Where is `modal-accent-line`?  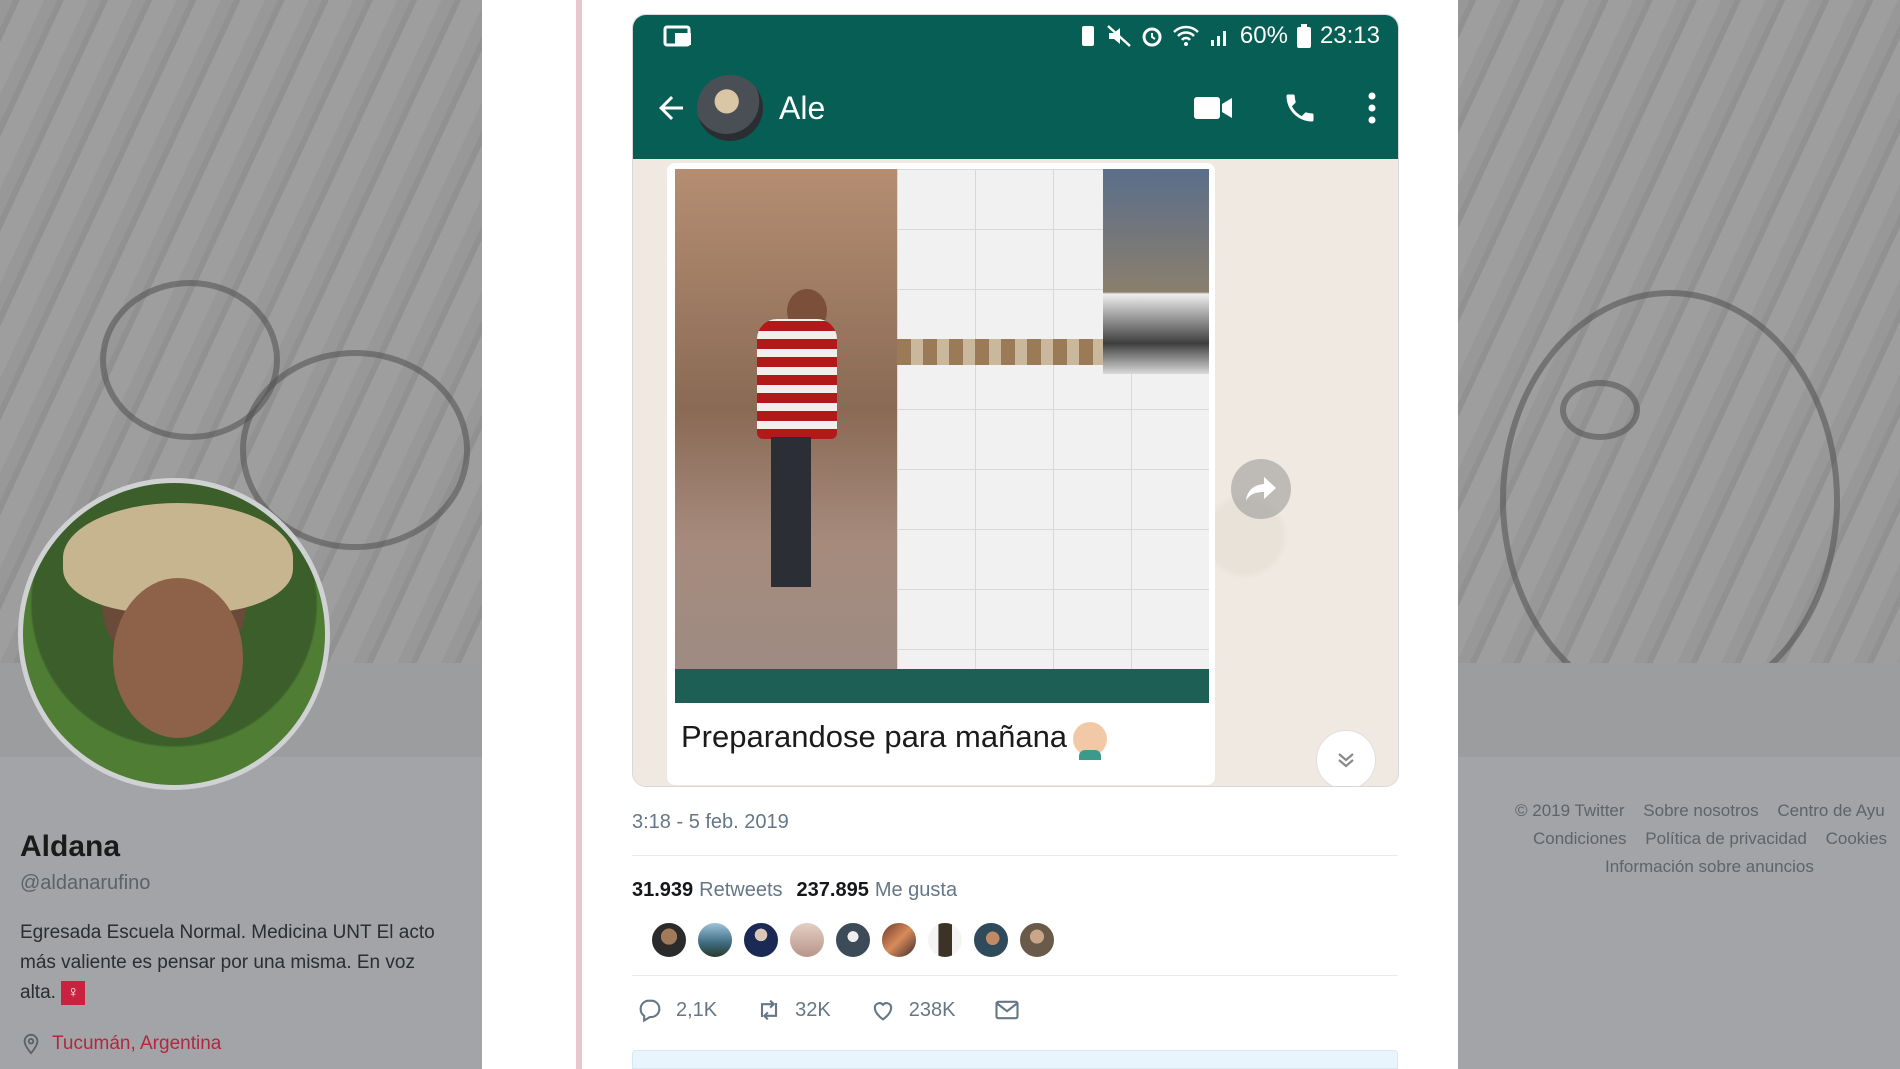
modal-accent-line is located at coordinates (579, 534).